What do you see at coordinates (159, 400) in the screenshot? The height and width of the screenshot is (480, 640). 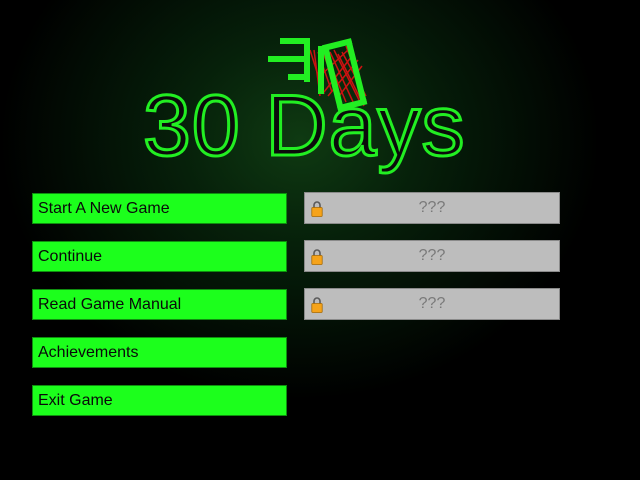 I see `exit-game-button: Exit Game` at bounding box center [159, 400].